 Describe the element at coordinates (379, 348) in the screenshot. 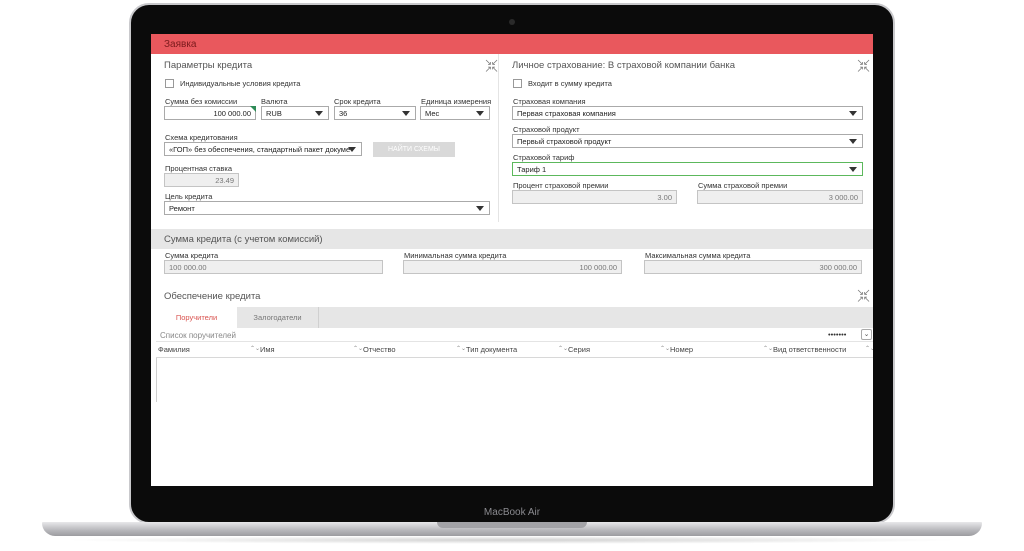

I see `column-header: Отчество` at that location.